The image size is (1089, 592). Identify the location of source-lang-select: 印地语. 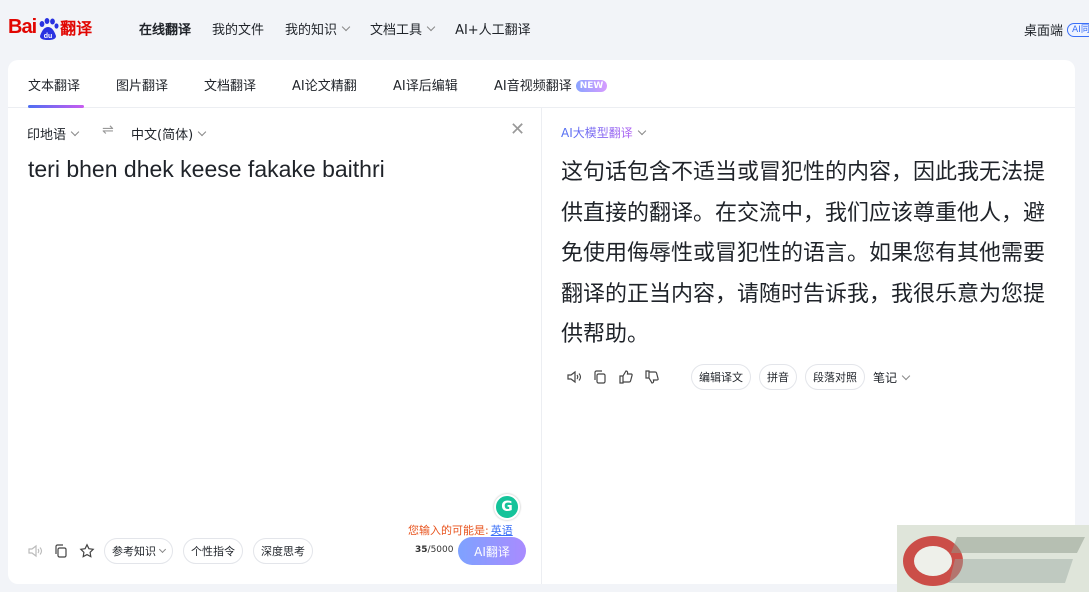
(53, 133).